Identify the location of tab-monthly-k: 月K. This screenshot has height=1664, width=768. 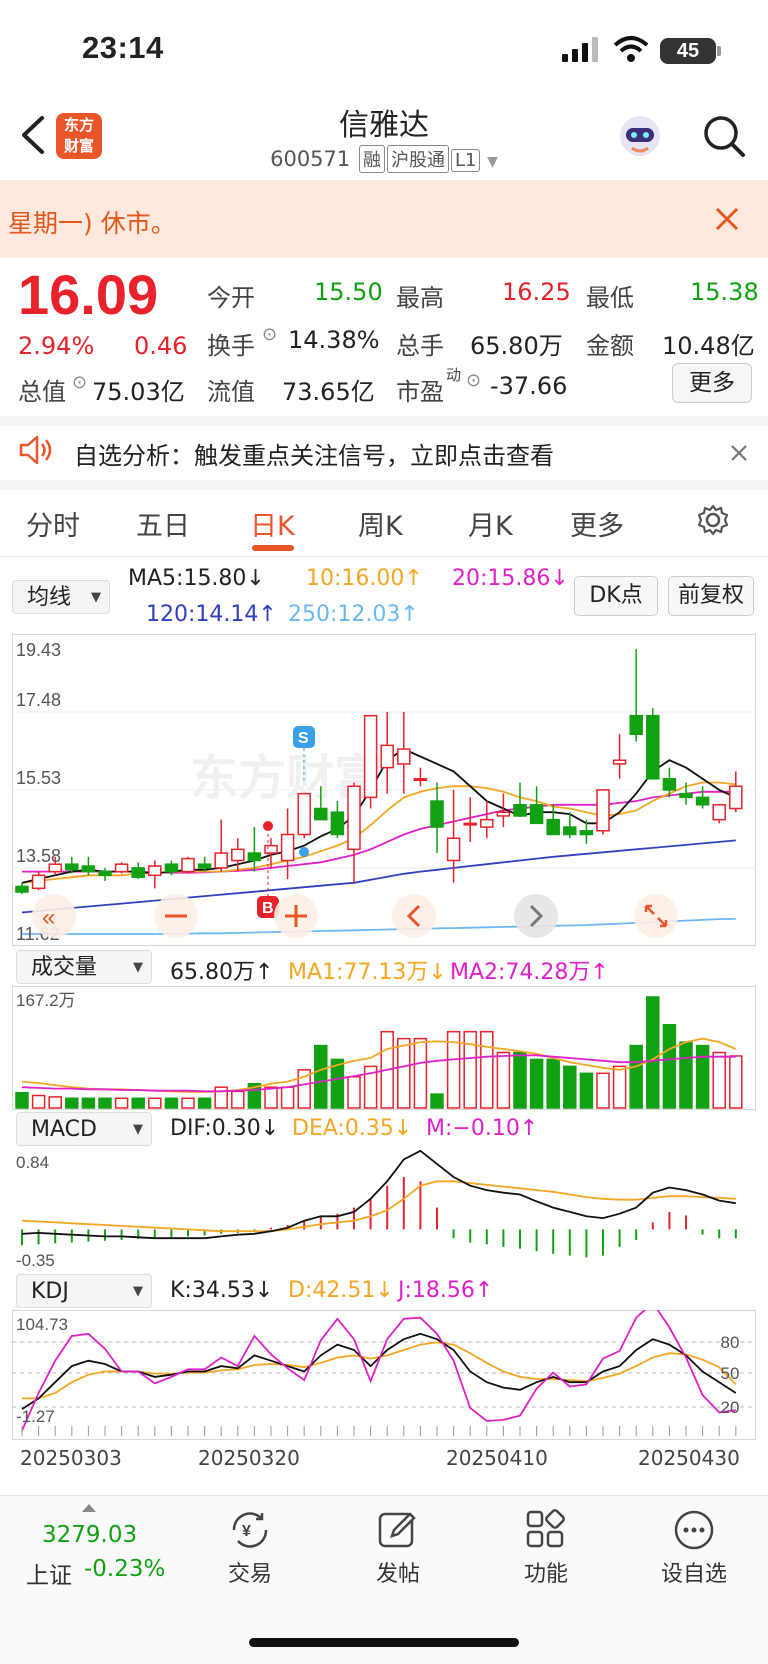
(490, 523).